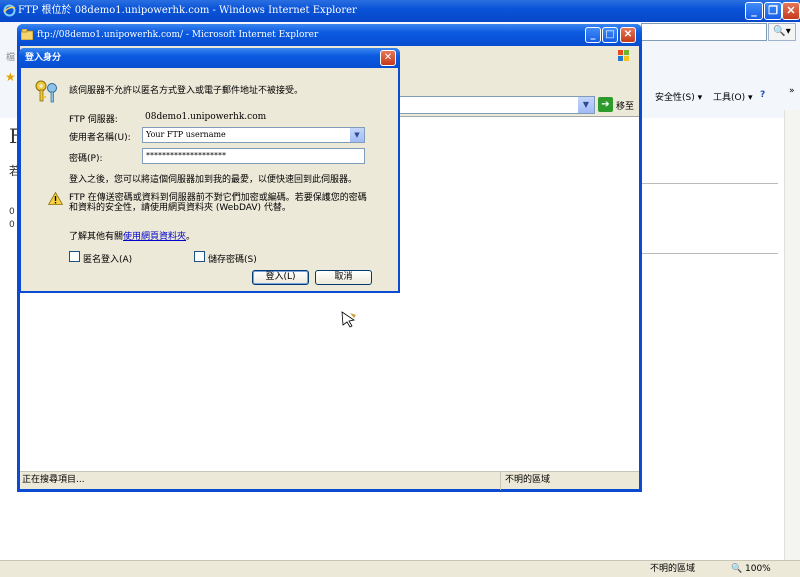  What do you see at coordinates (762, 95) in the screenshot?
I see `help-icon: ?` at bounding box center [762, 95].